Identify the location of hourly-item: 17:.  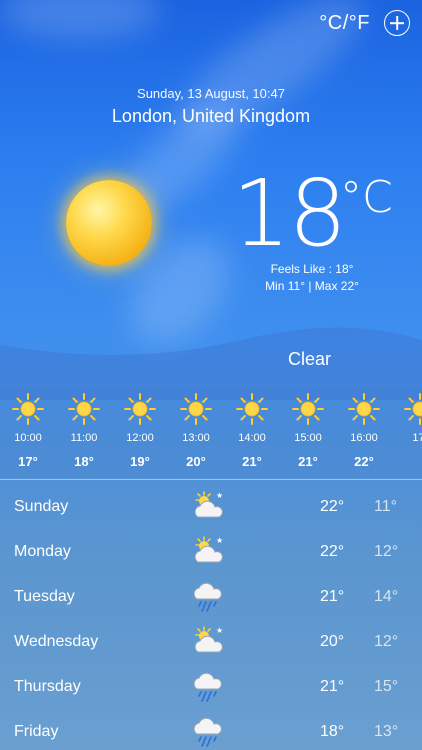
(411, 421).